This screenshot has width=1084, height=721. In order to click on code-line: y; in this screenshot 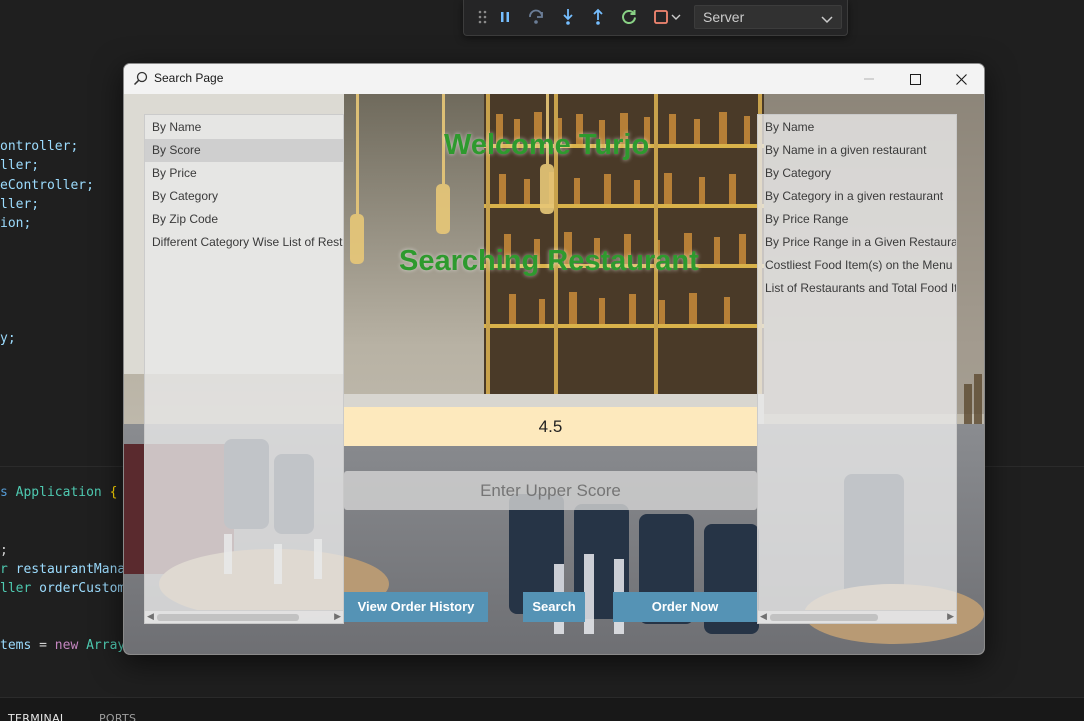, I will do `click(8, 338)`.